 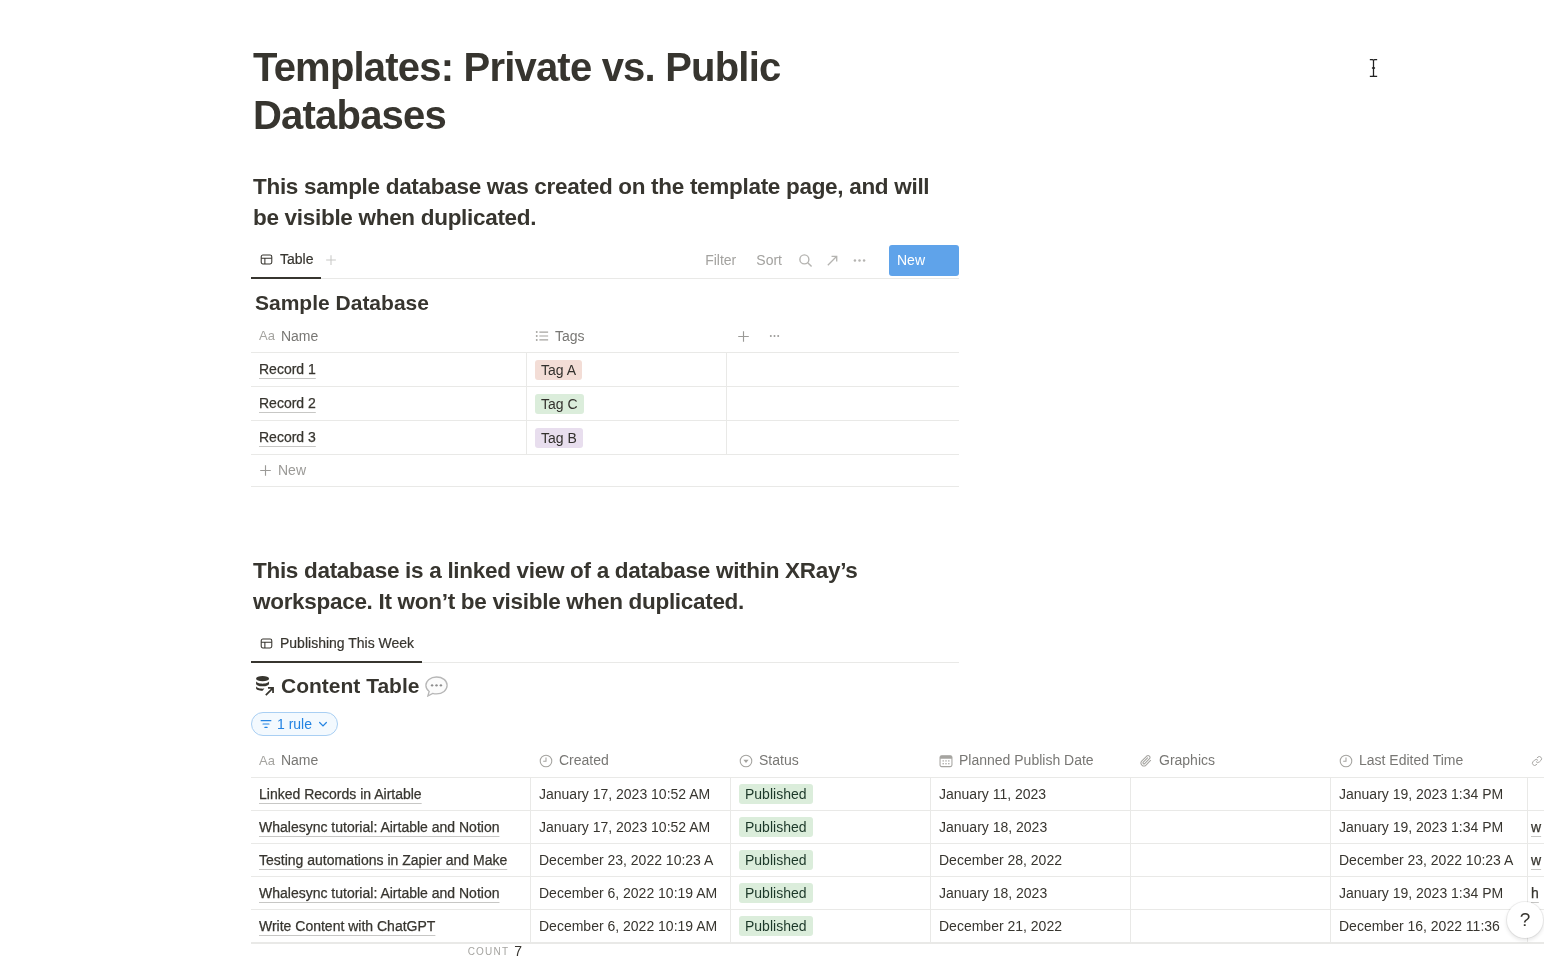 What do you see at coordinates (287, 403) in the screenshot?
I see `page-link: Record 2` at bounding box center [287, 403].